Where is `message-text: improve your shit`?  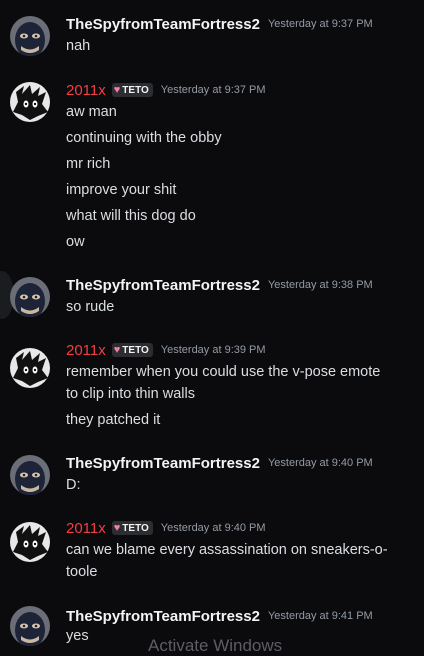
message-text: improve your shit is located at coordinates (121, 190).